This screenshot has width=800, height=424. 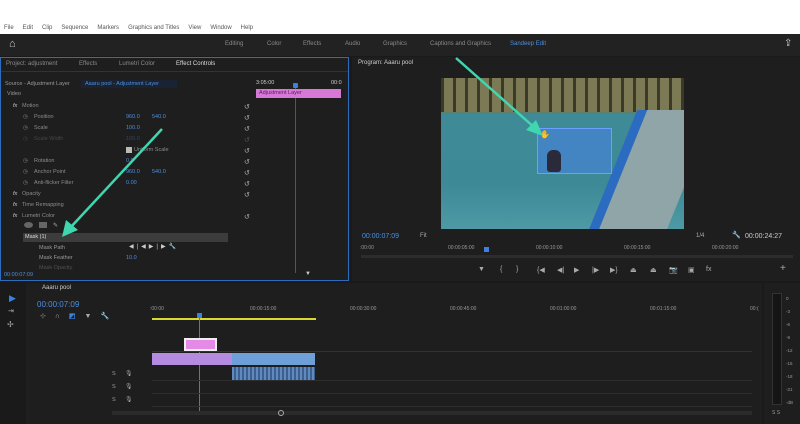 I want to click on program-duration: 00:00:24:27, so click(x=763, y=236).